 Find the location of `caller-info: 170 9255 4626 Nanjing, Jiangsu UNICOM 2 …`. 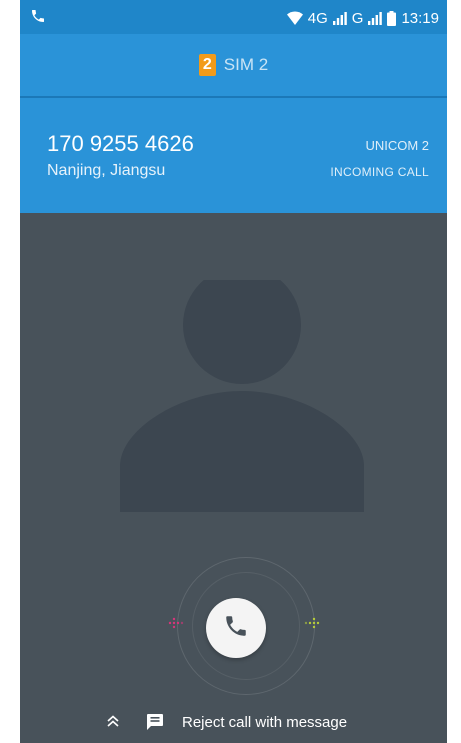

caller-info: 170 9255 4626 Nanjing, Jiangsu UNICOM 2 … is located at coordinates (233, 155).